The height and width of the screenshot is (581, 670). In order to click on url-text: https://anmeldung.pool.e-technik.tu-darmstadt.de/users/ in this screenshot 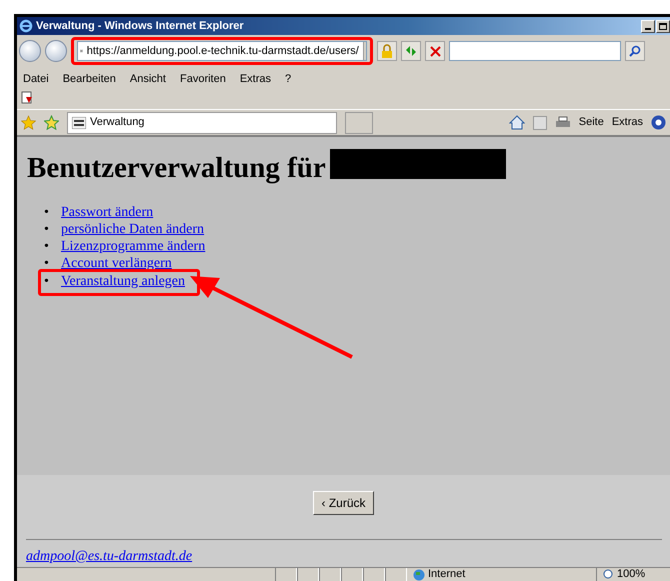, I will do `click(222, 51)`.